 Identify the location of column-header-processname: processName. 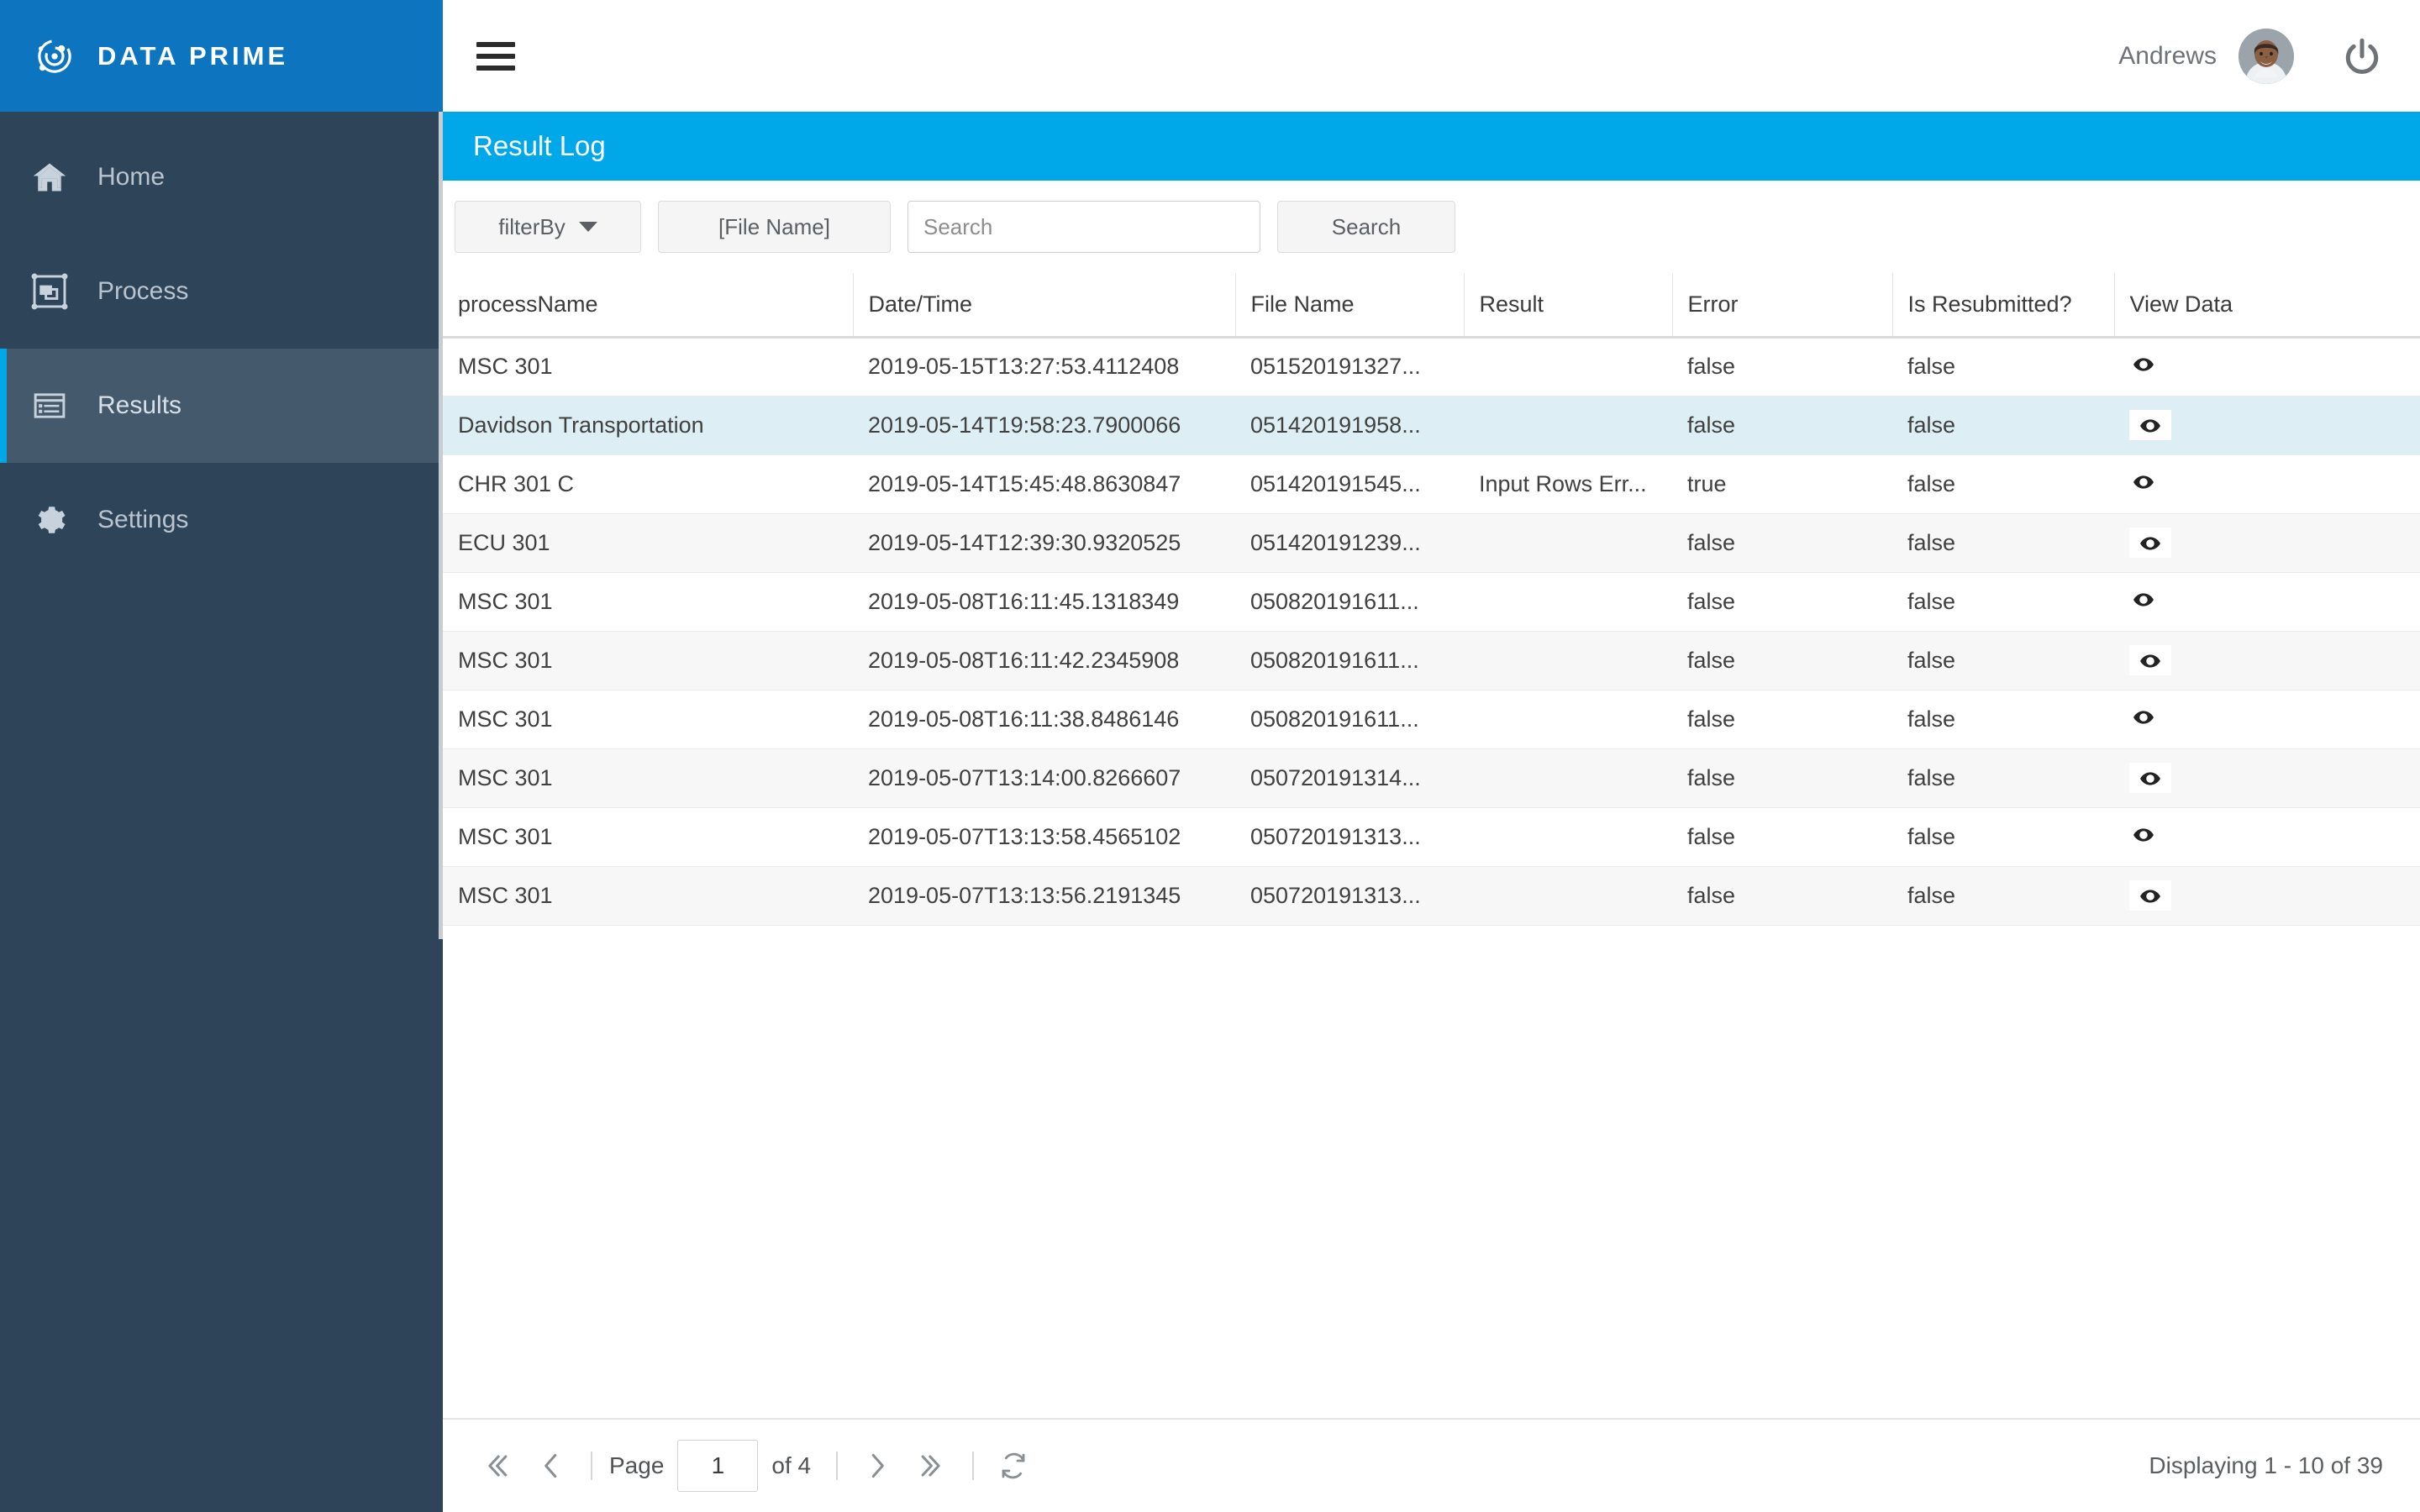
(648, 306).